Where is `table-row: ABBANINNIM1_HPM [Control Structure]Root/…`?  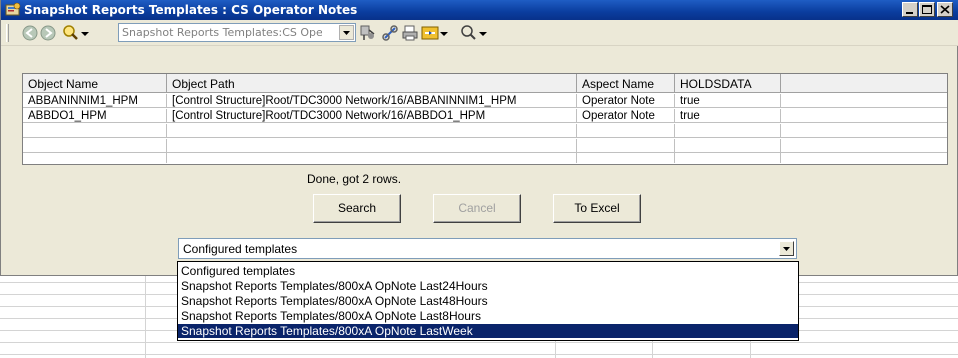 table-row: ABBANINNIM1_HPM [Control Structure]Root/… is located at coordinates (485, 101).